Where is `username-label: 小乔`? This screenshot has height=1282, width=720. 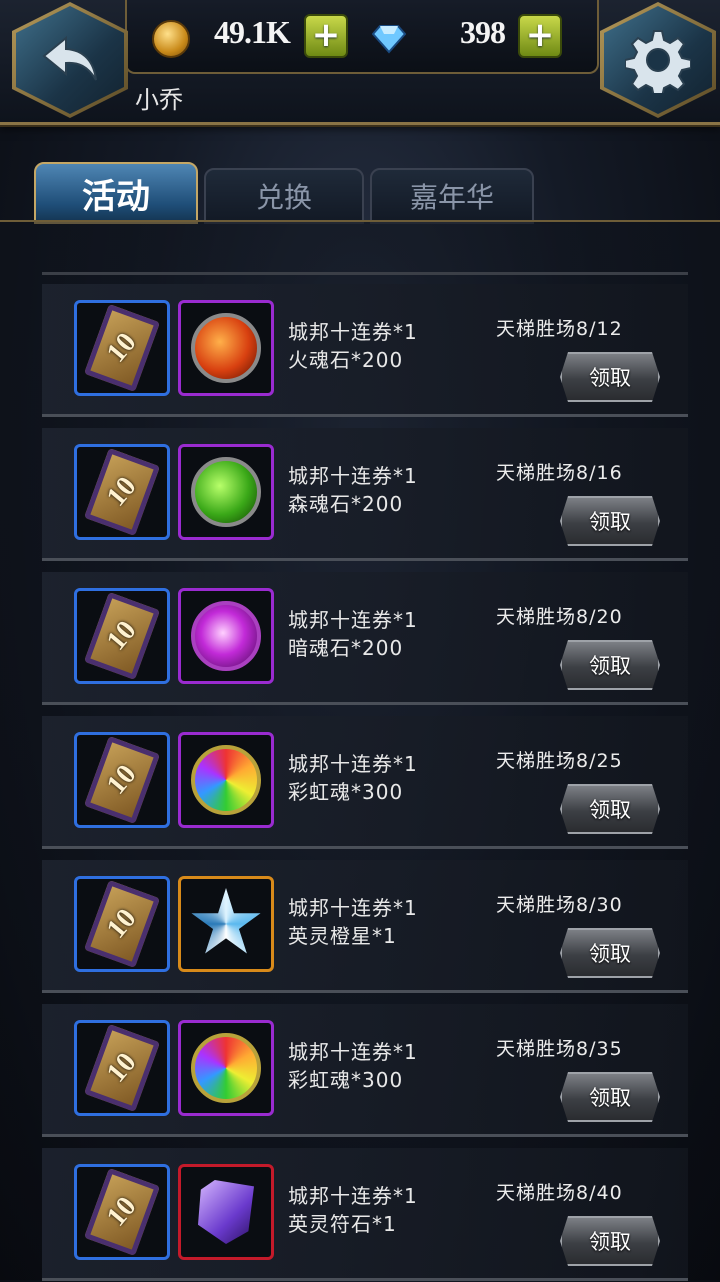 username-label: 小乔 is located at coordinates (159, 100).